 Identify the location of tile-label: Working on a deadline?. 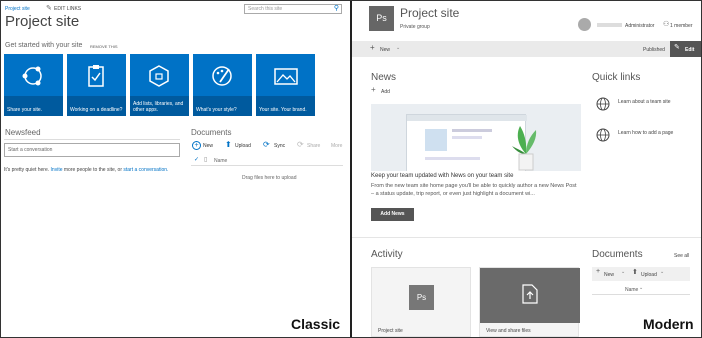
(96, 110).